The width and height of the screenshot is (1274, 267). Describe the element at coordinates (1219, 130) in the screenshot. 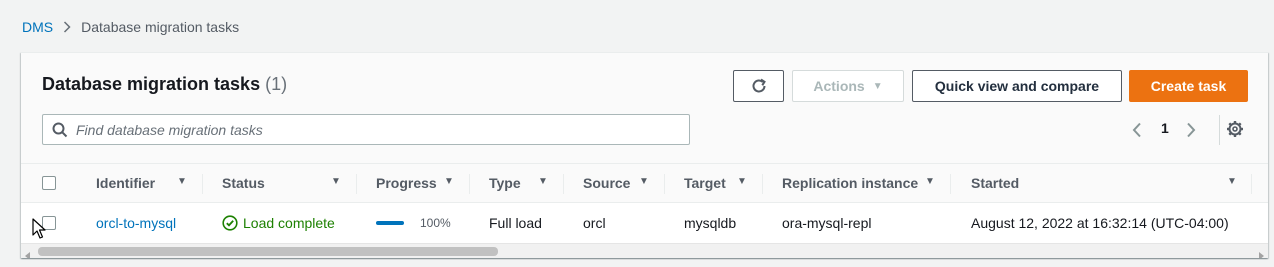

I see `pagination-divider` at that location.